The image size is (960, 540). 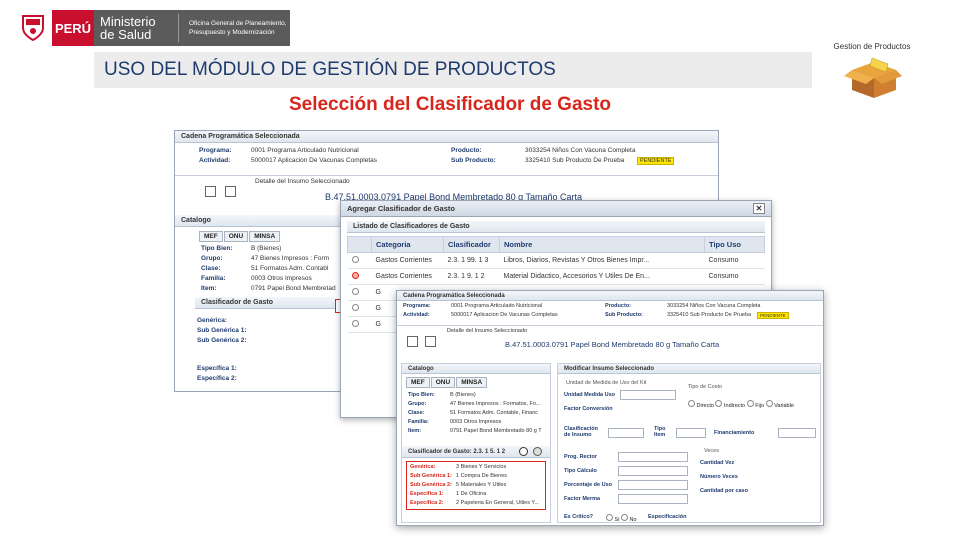 What do you see at coordinates (442, 395) in the screenshot?
I see `cat-row: Tipo Bien: B (Bienes)` at bounding box center [442, 395].